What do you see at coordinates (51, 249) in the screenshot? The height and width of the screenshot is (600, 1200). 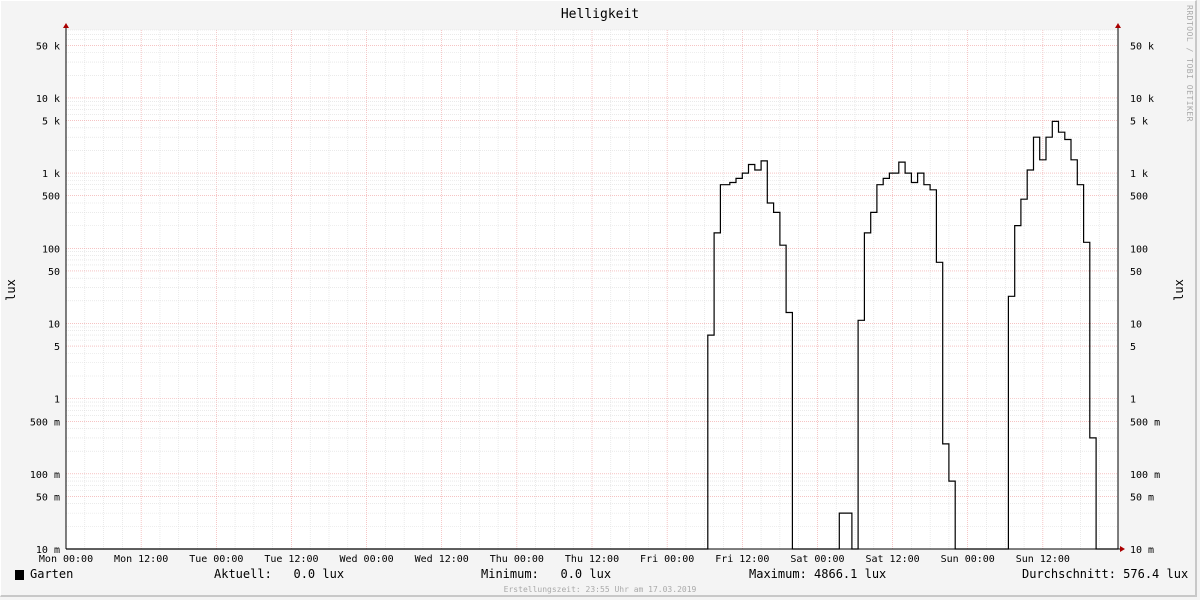 I see `y-tick-label-left: 100` at bounding box center [51, 249].